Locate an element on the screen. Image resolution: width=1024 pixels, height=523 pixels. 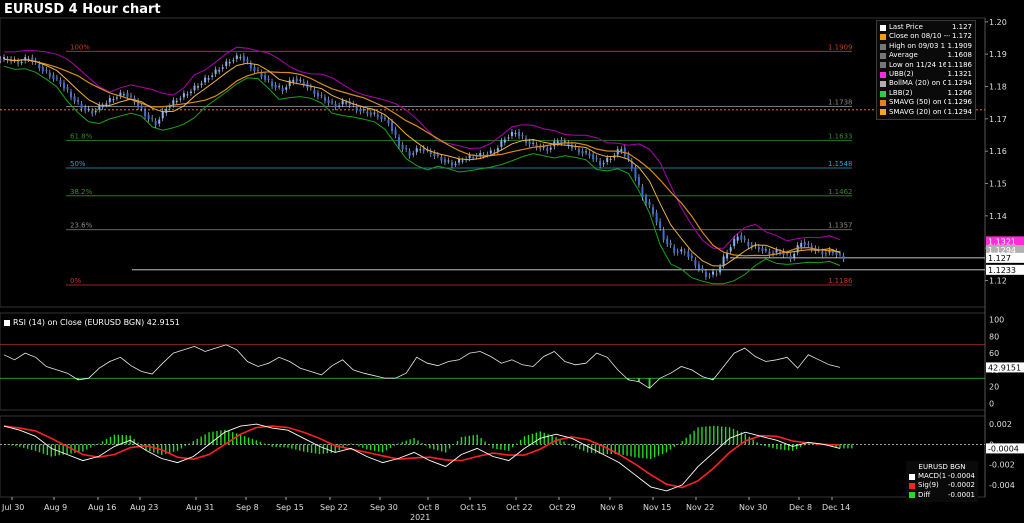
rsi-y-tick: 100 is located at coordinates (996, 320).